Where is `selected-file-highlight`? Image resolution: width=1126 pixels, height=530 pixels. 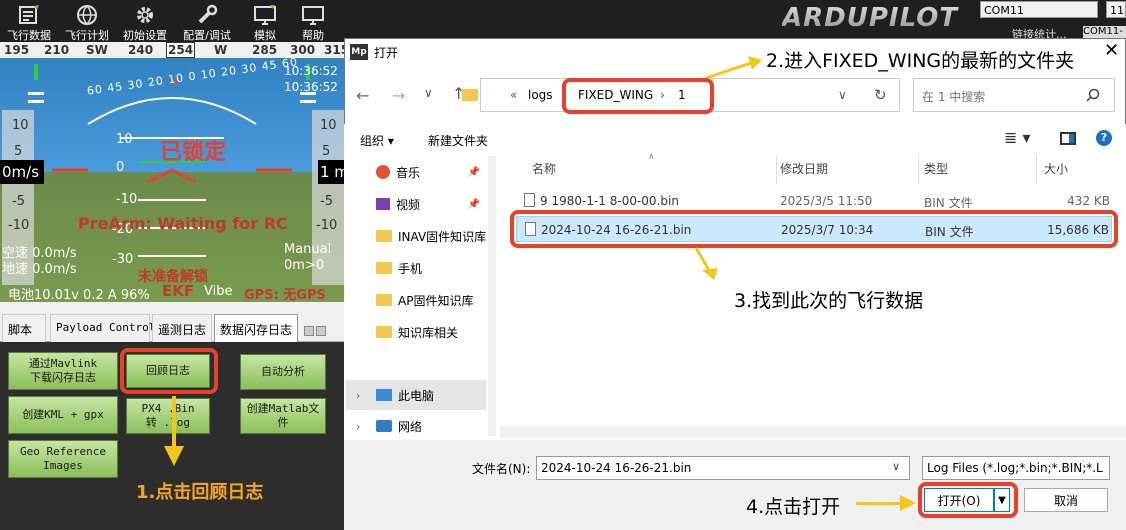 selected-file-highlight is located at coordinates (814, 229).